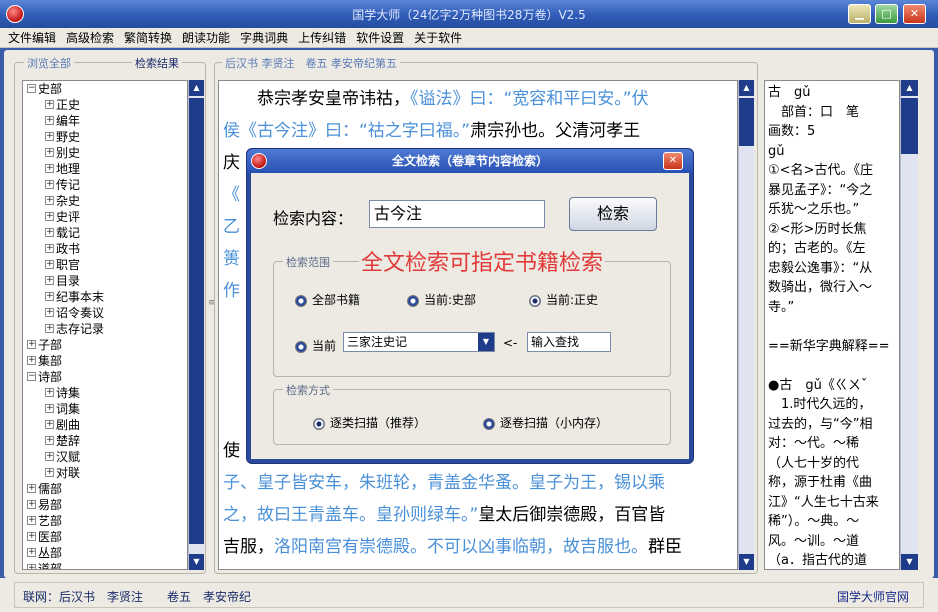 This screenshot has width=938, height=612. Describe the element at coordinates (44, 537) in the screenshot. I see `tree-node: + 医部` at that location.